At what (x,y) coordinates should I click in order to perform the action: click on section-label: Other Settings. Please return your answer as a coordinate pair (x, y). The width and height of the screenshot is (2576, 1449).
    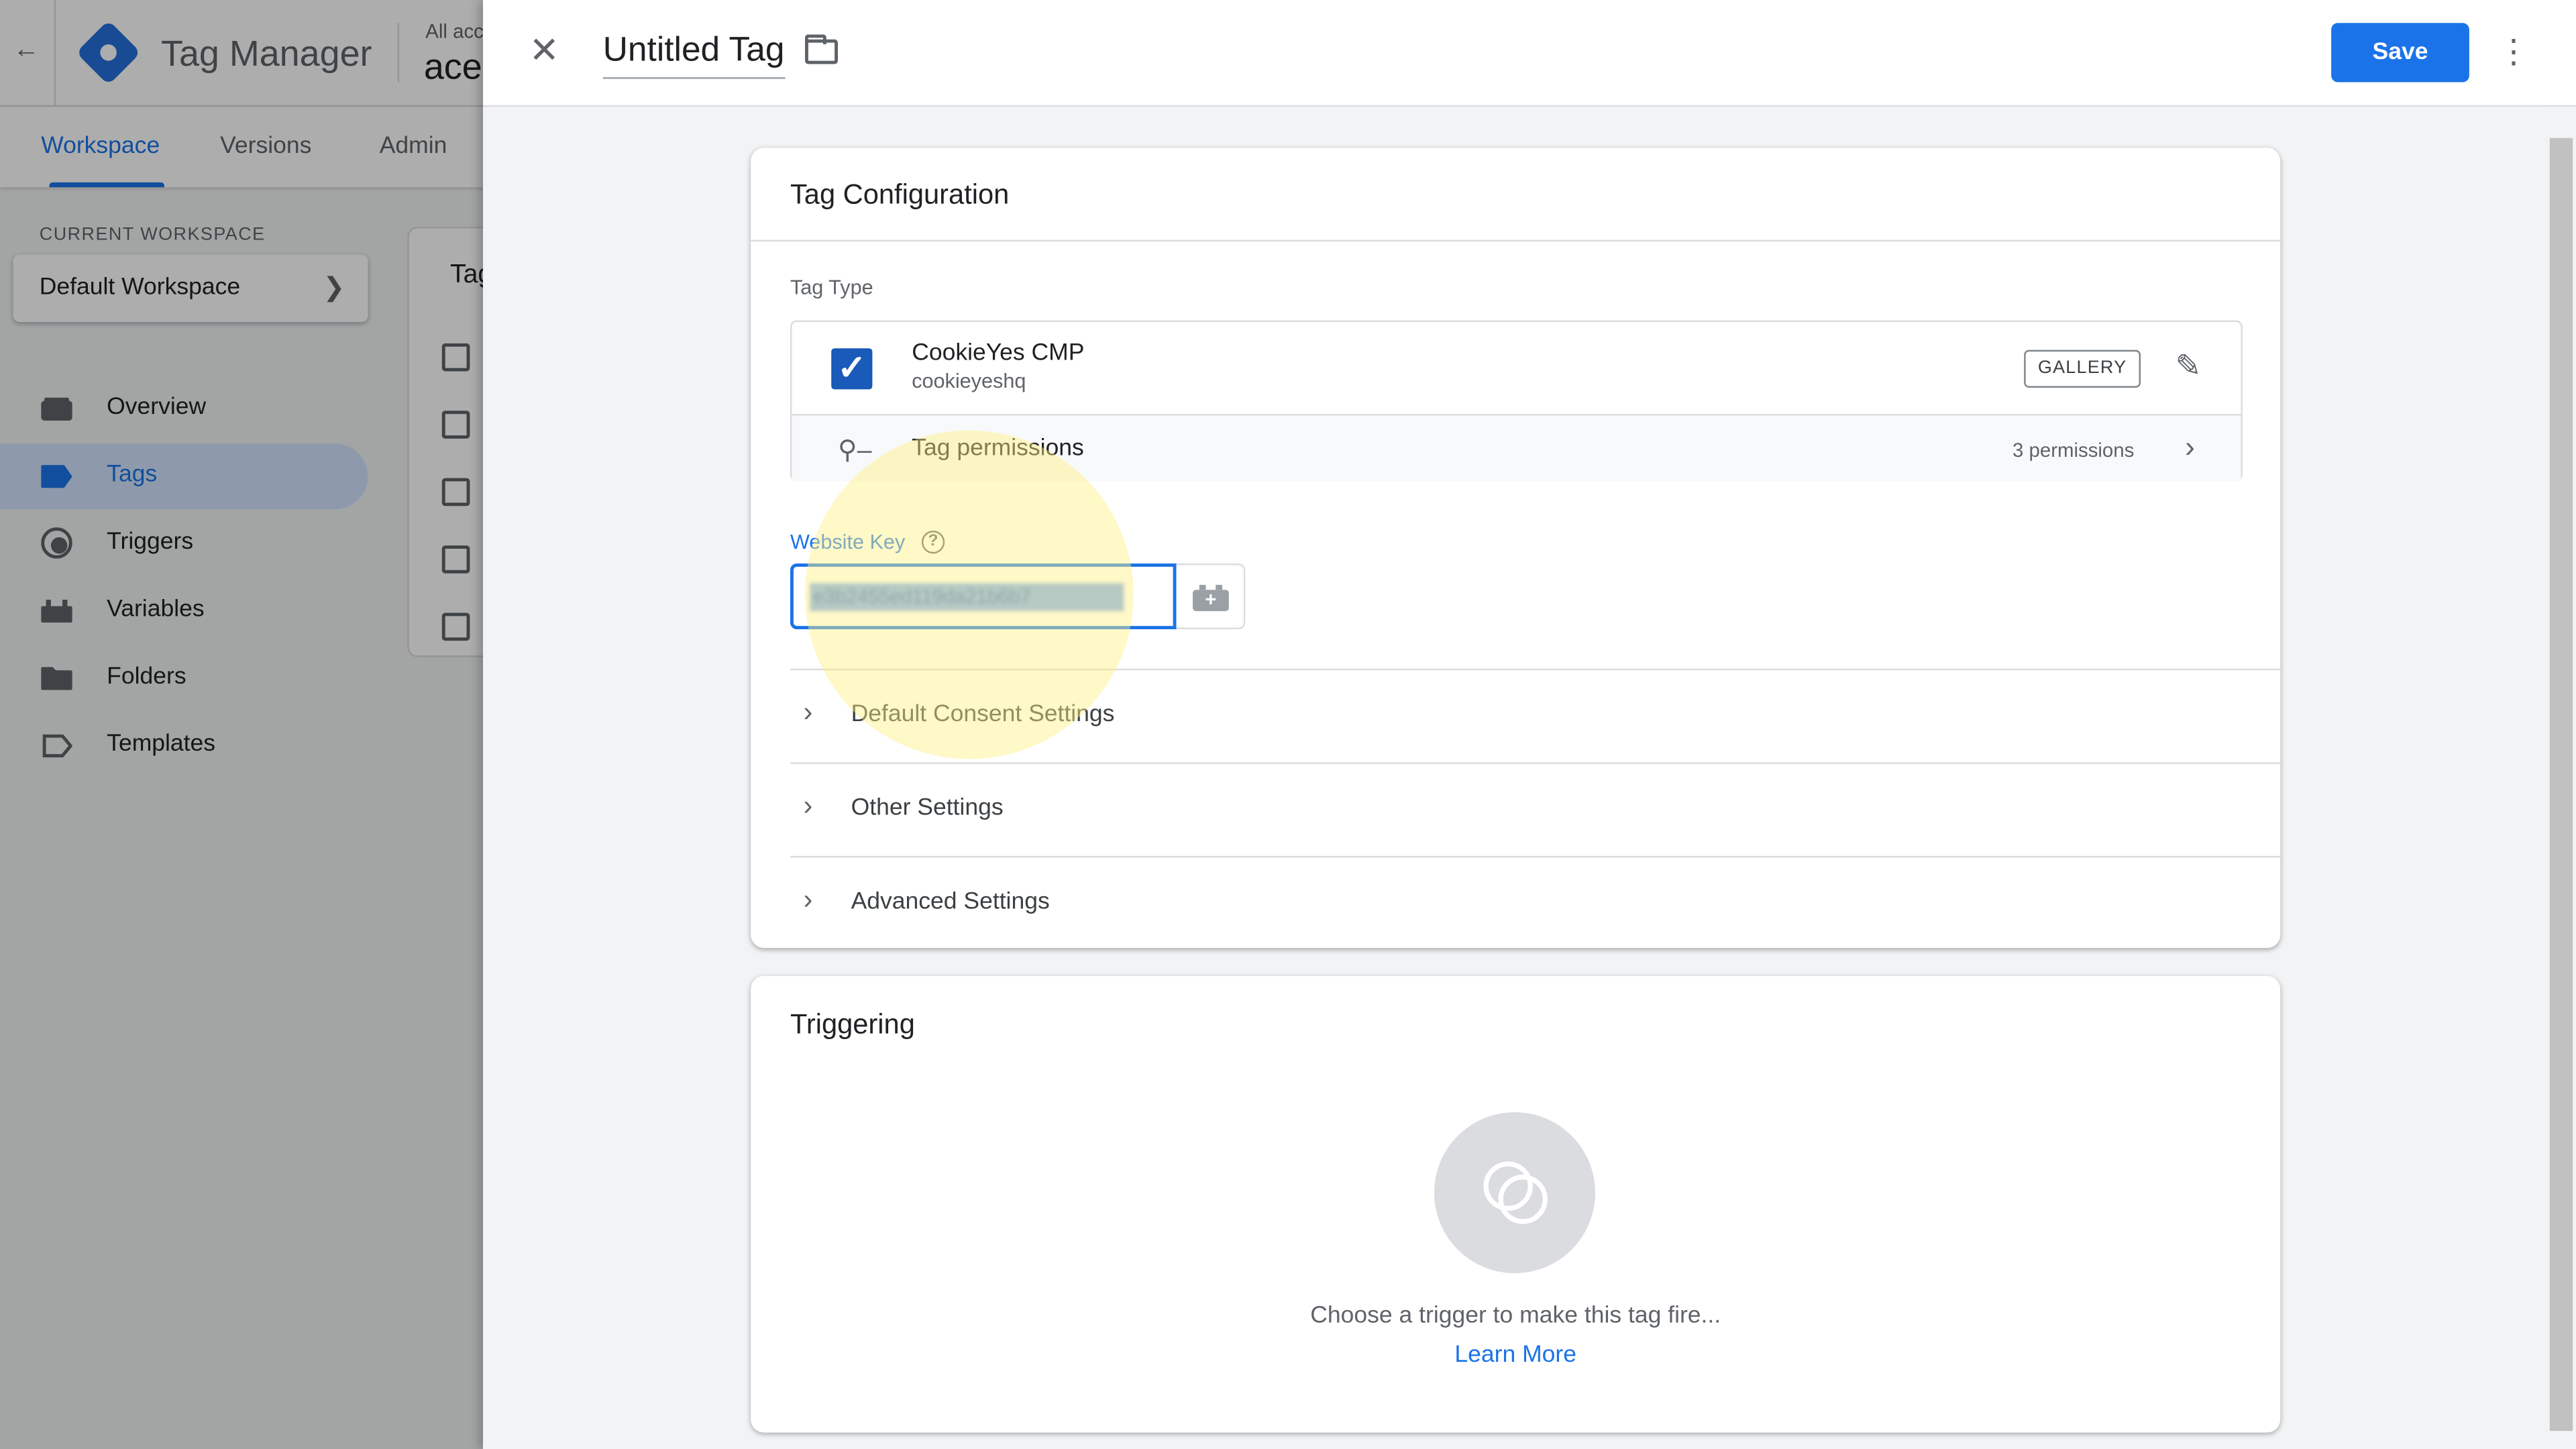
    Looking at the image, I should click on (927, 808).